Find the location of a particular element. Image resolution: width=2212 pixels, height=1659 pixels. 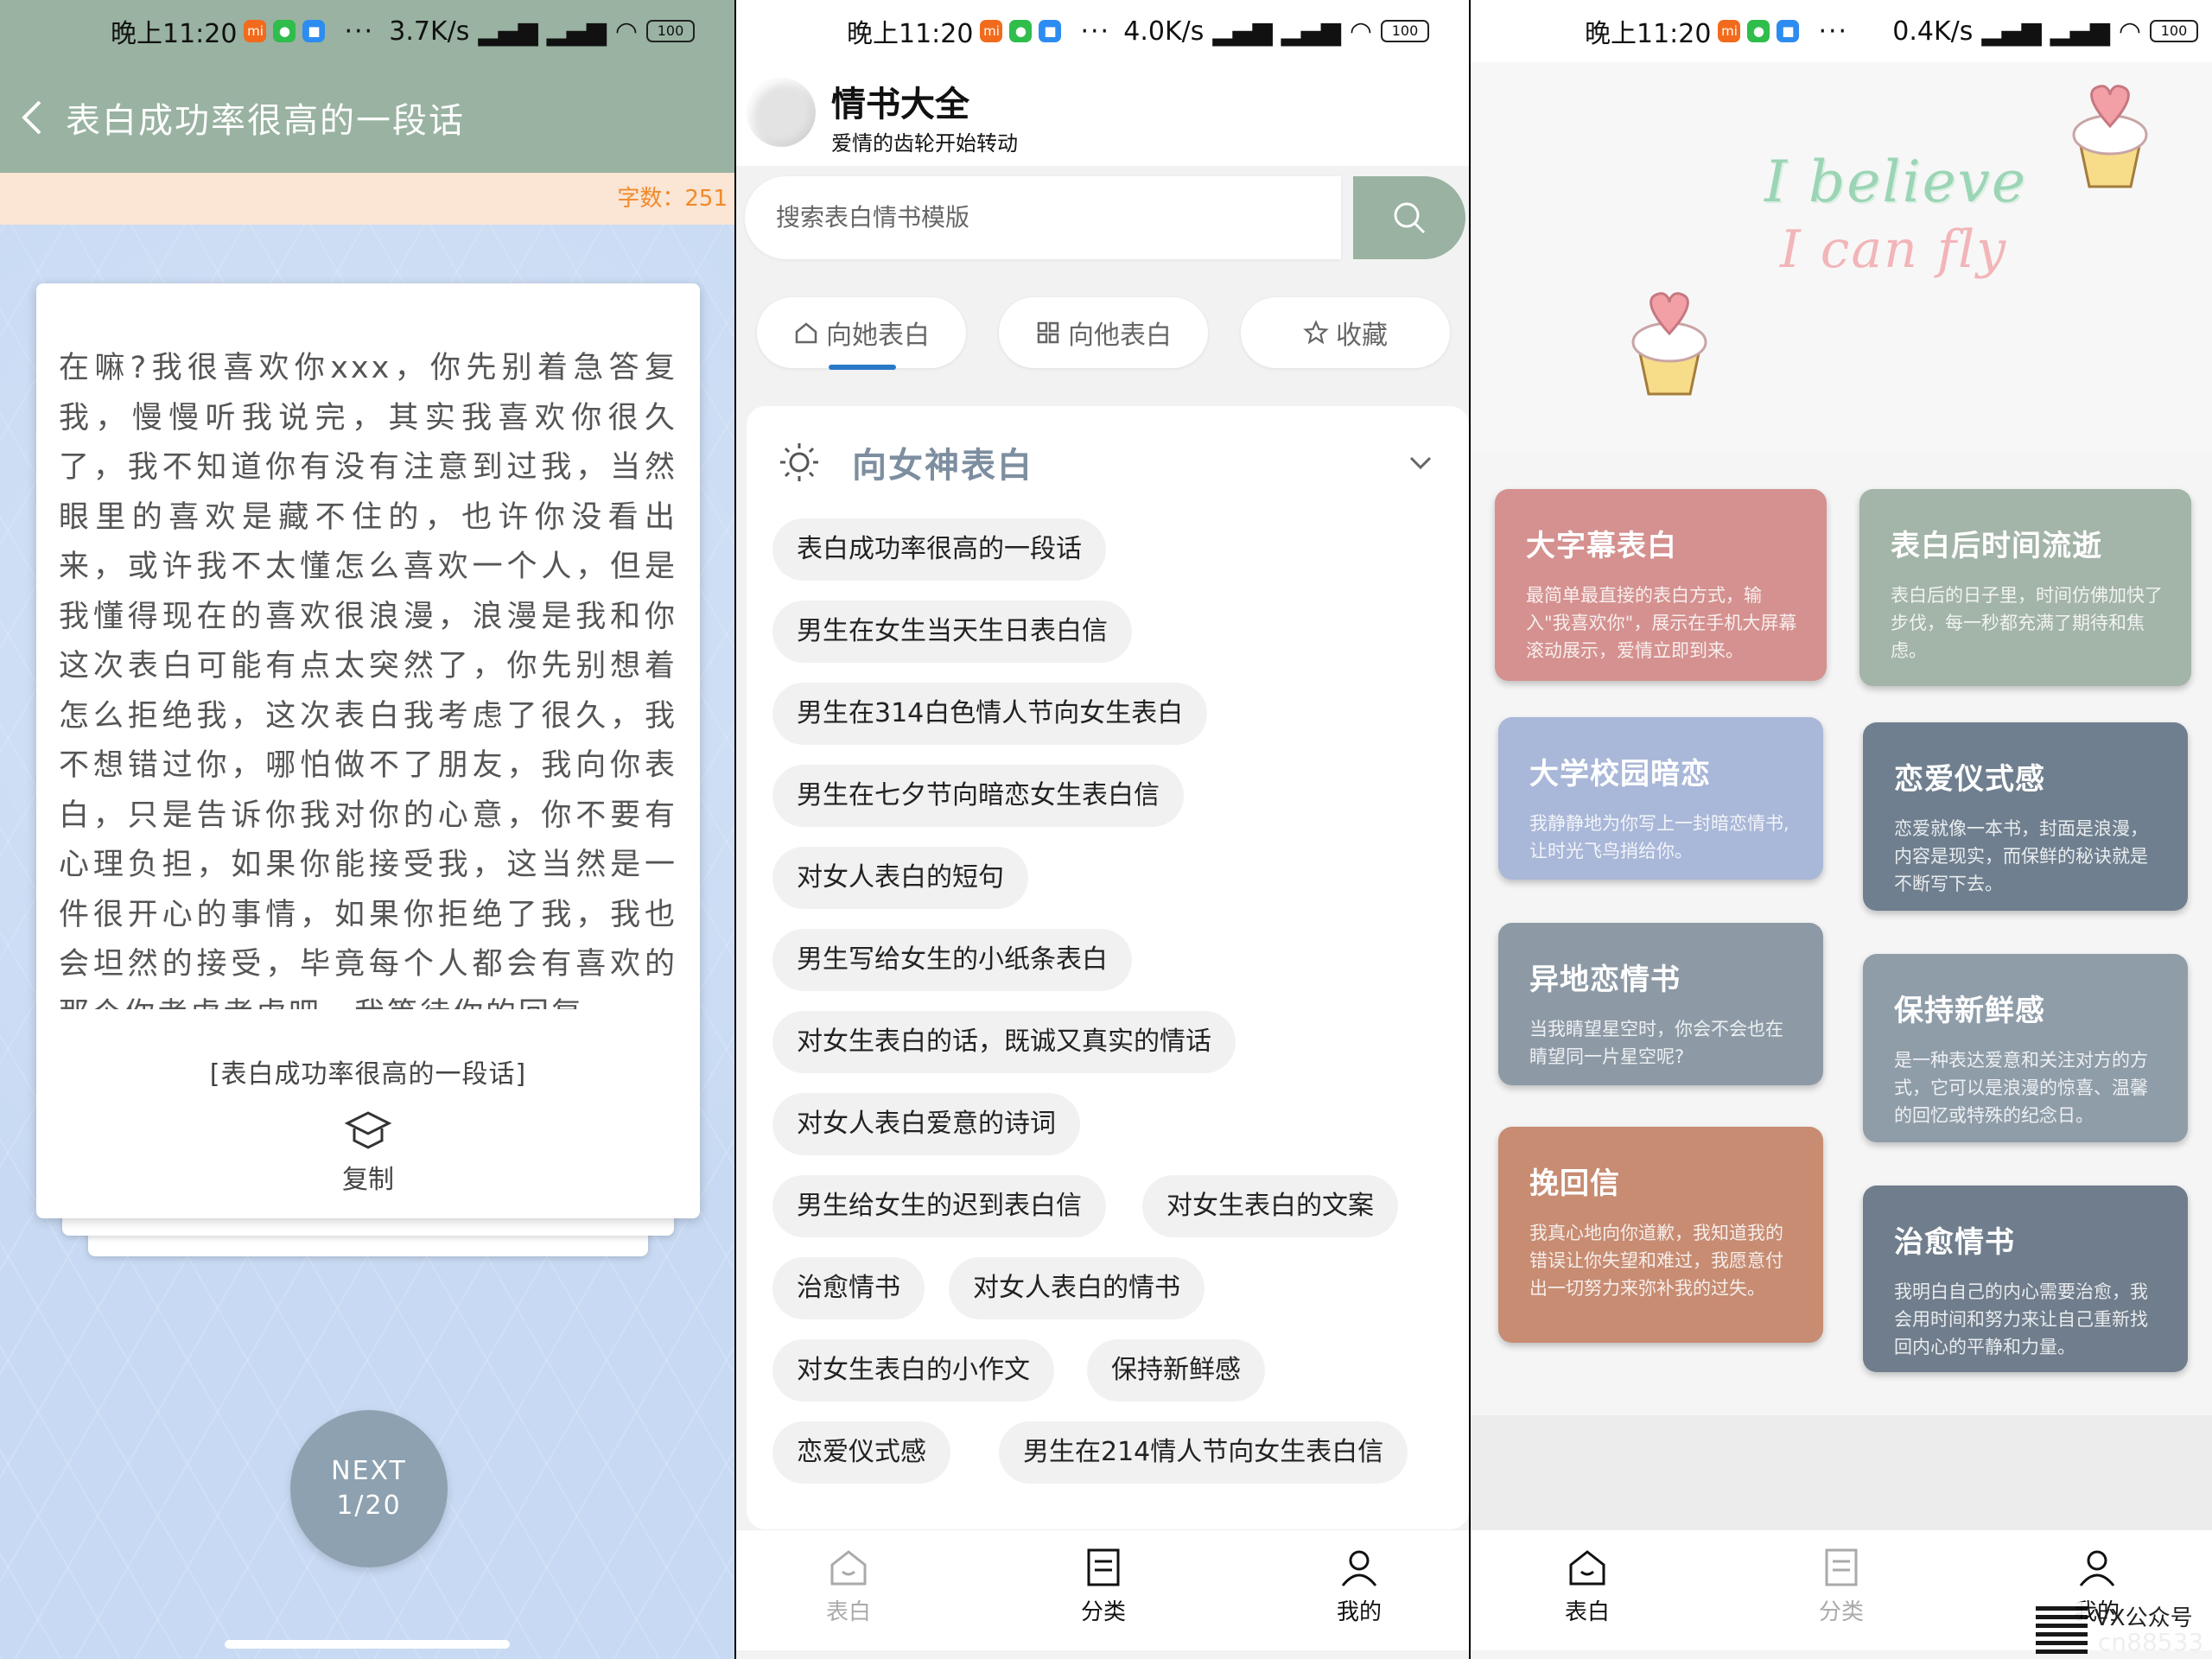

tab-favorites: 收藏 is located at coordinates (1345, 332).